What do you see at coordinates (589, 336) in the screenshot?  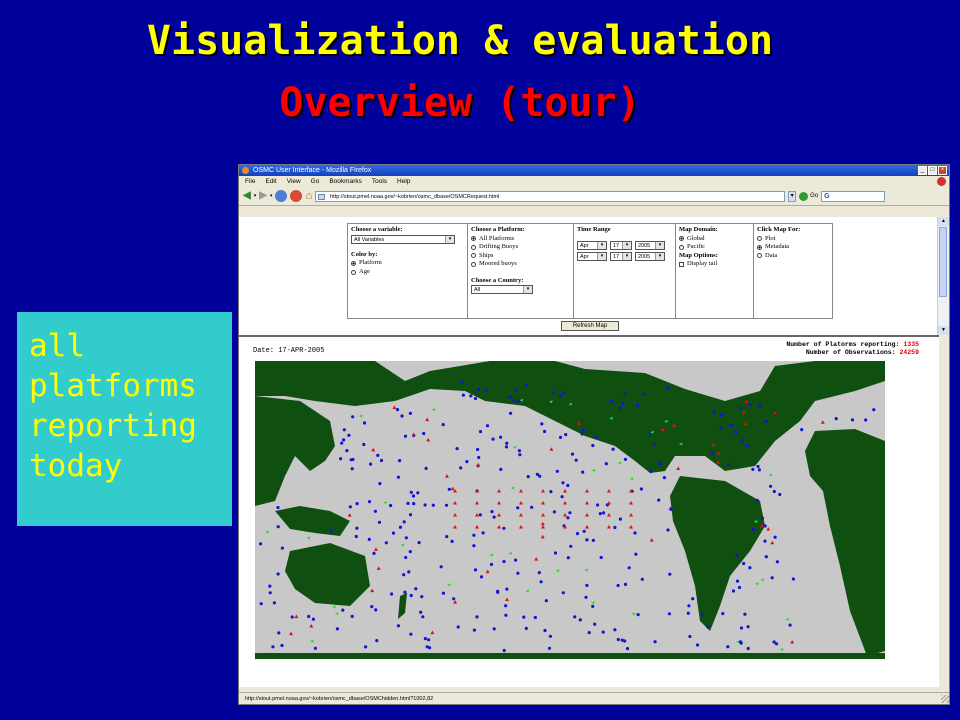 I see `frame-divider` at bounding box center [589, 336].